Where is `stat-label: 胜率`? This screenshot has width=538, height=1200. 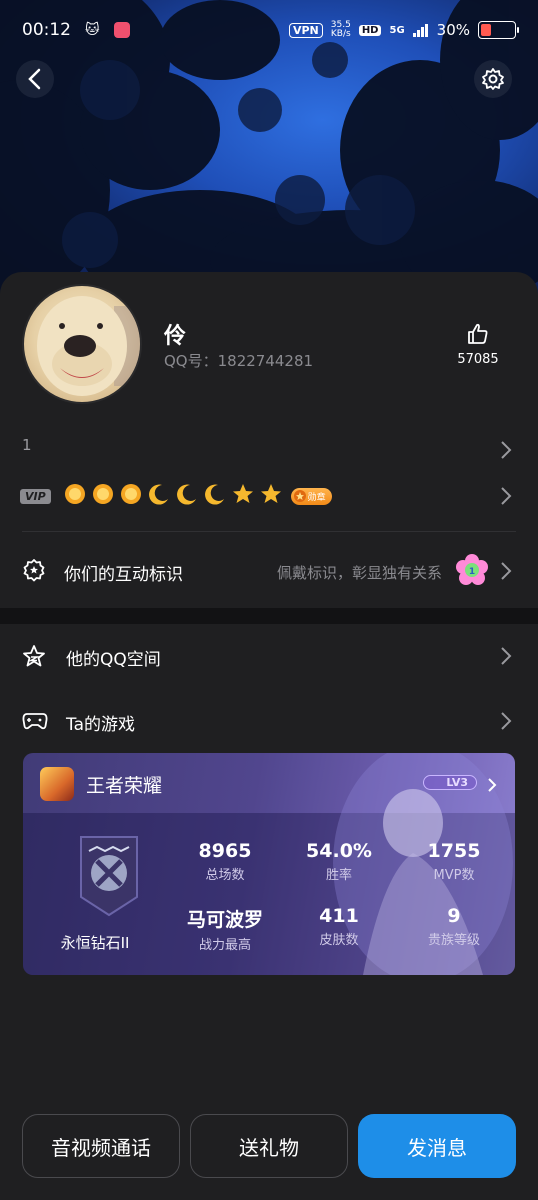 stat-label: 胜率 is located at coordinates (338, 875).